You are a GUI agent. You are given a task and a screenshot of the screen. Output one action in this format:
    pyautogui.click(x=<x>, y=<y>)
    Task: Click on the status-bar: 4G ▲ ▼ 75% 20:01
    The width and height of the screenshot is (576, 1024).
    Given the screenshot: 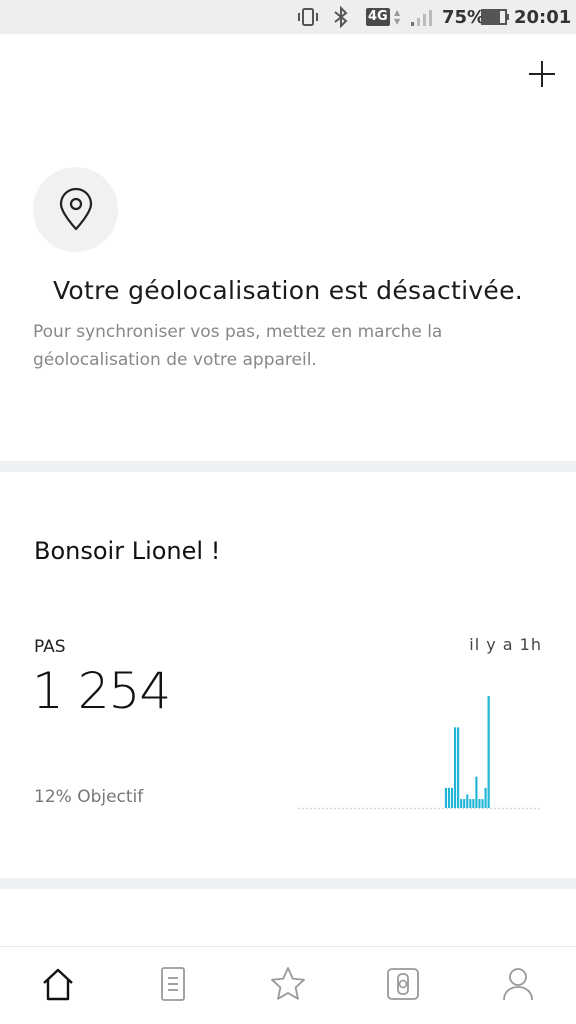 What is the action you would take?
    pyautogui.click(x=288, y=17)
    